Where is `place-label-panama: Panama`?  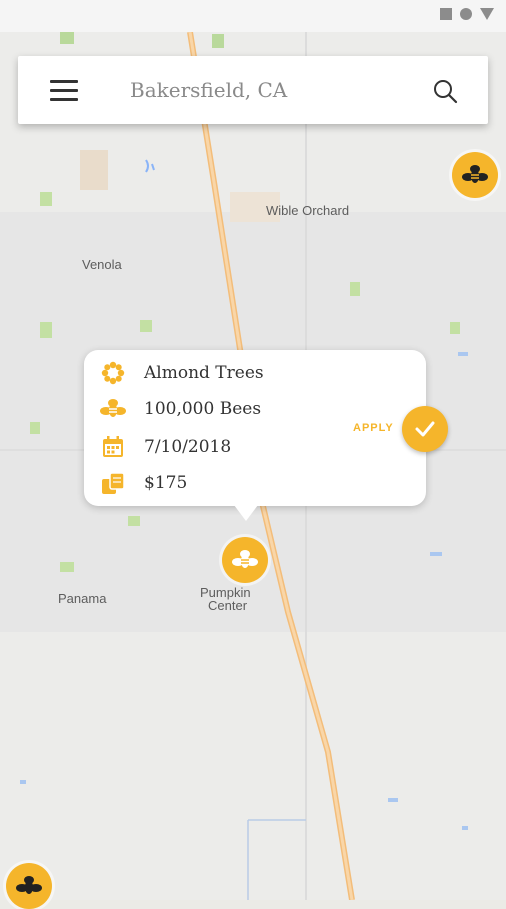 place-label-panama: Panama is located at coordinates (82, 598).